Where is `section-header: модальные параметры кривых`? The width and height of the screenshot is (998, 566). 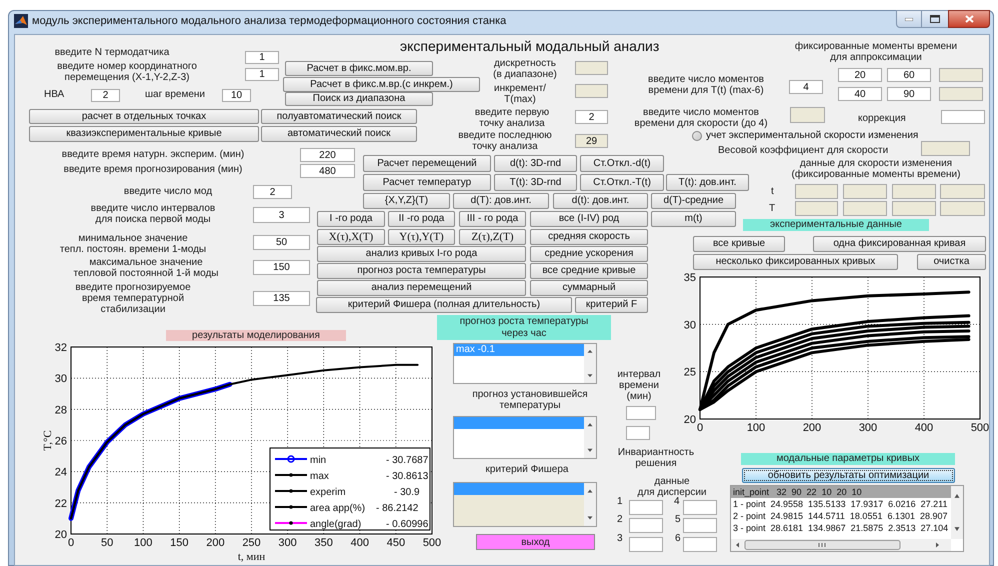 section-header: модальные параметры кривых is located at coordinates (848, 459).